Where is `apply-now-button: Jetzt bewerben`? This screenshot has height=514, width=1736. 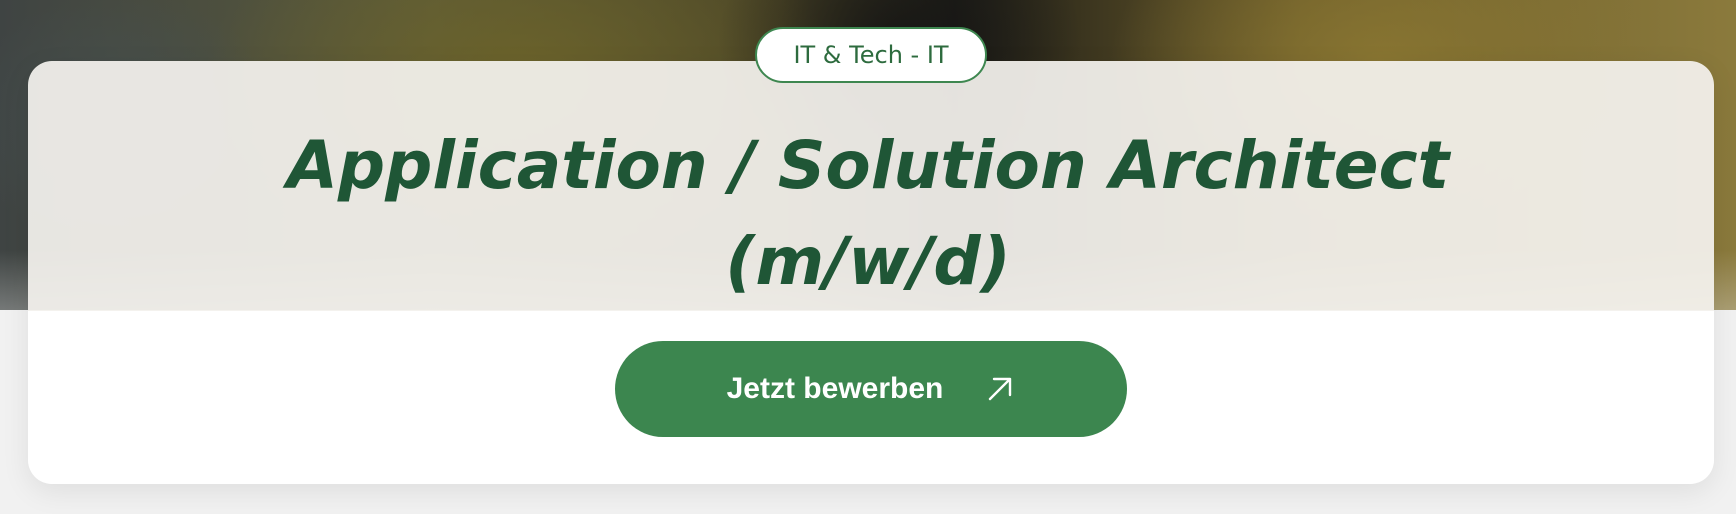 apply-now-button: Jetzt bewerben is located at coordinates (871, 389).